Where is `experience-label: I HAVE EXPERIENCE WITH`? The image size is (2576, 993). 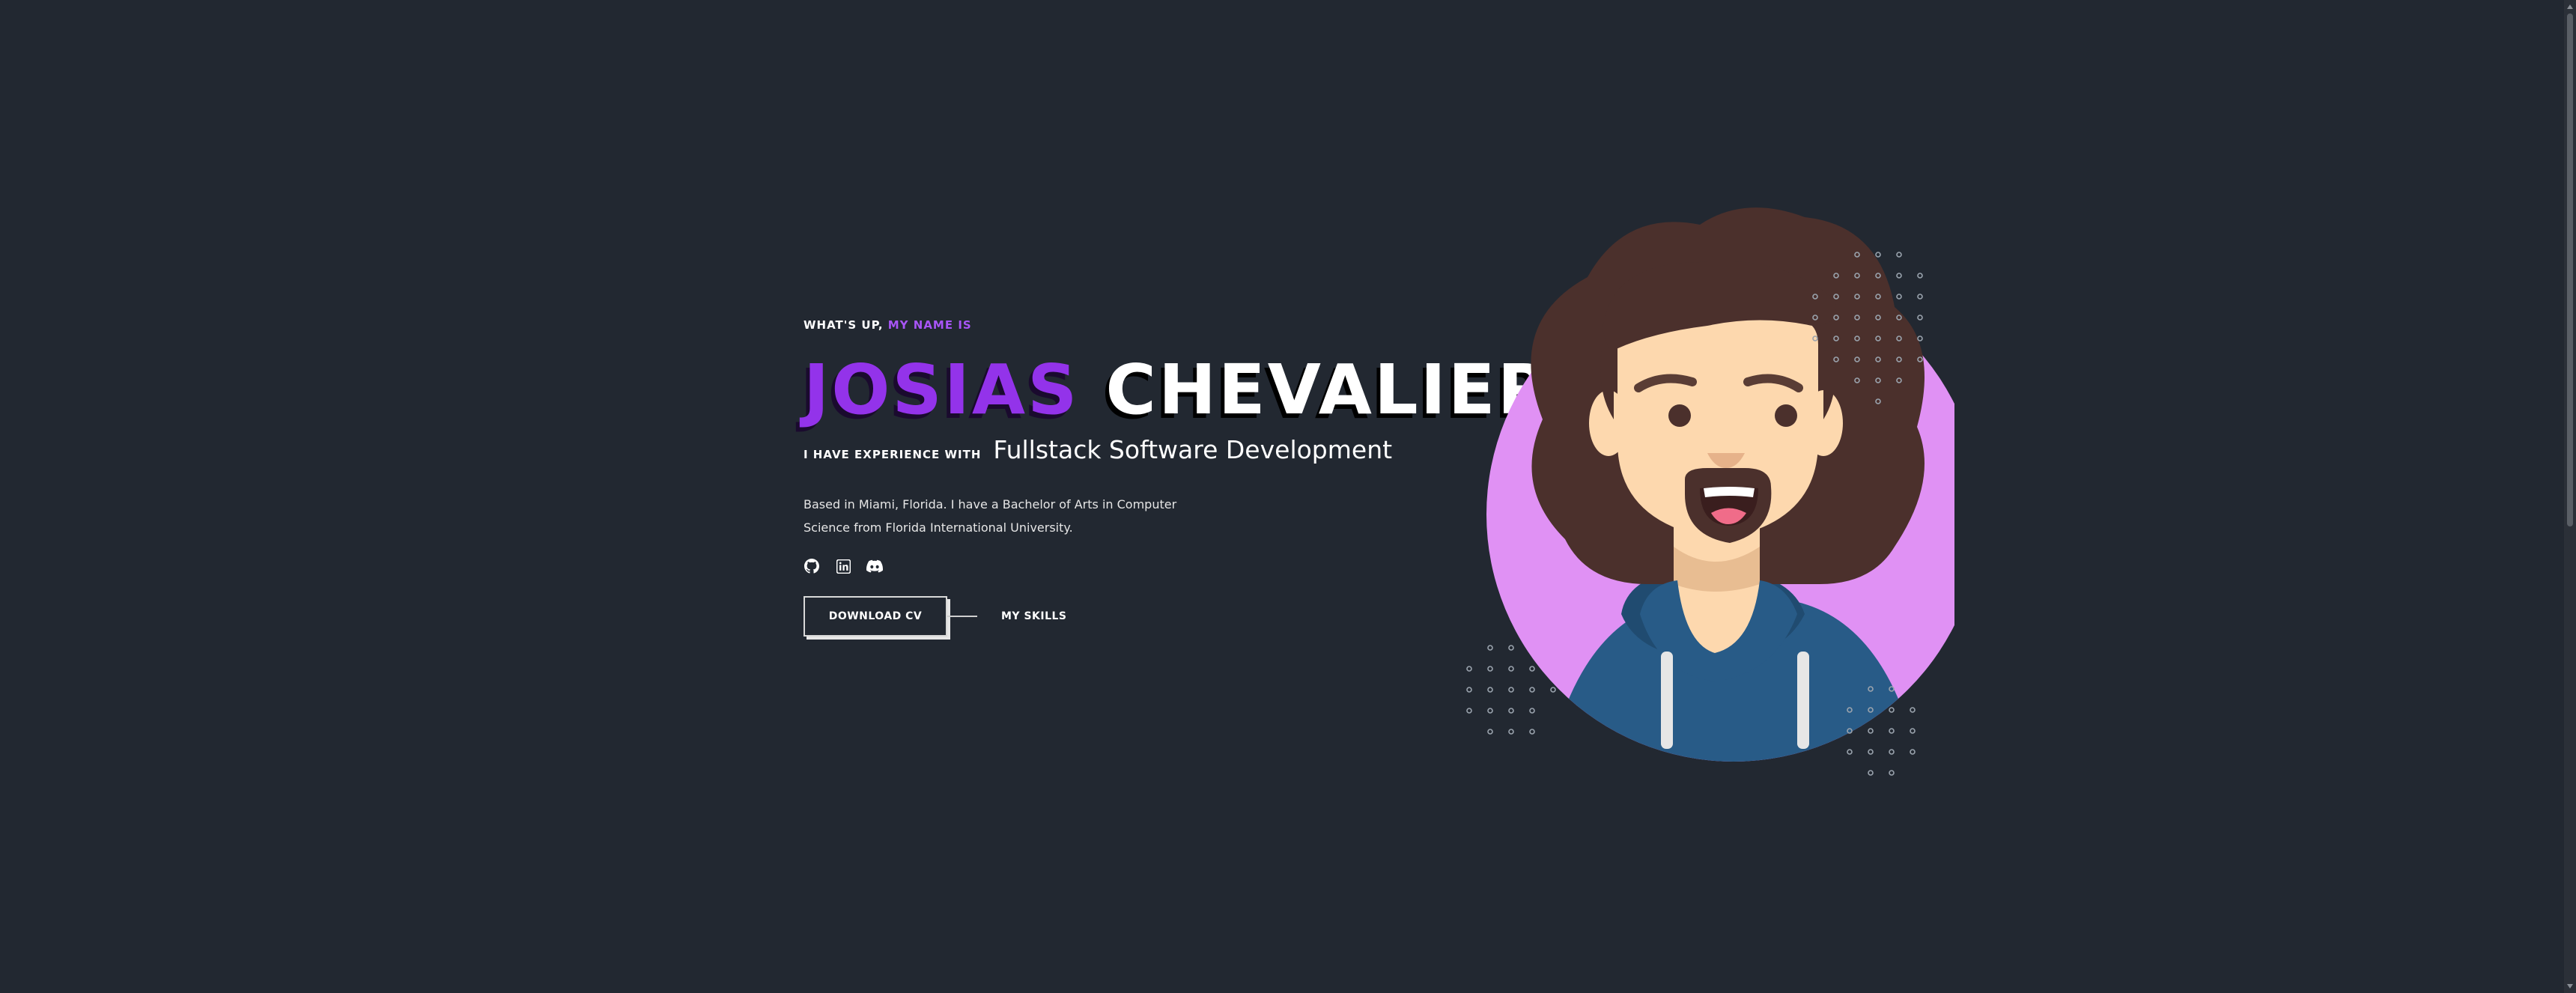 experience-label: I HAVE EXPERIENCE WITH is located at coordinates (893, 454).